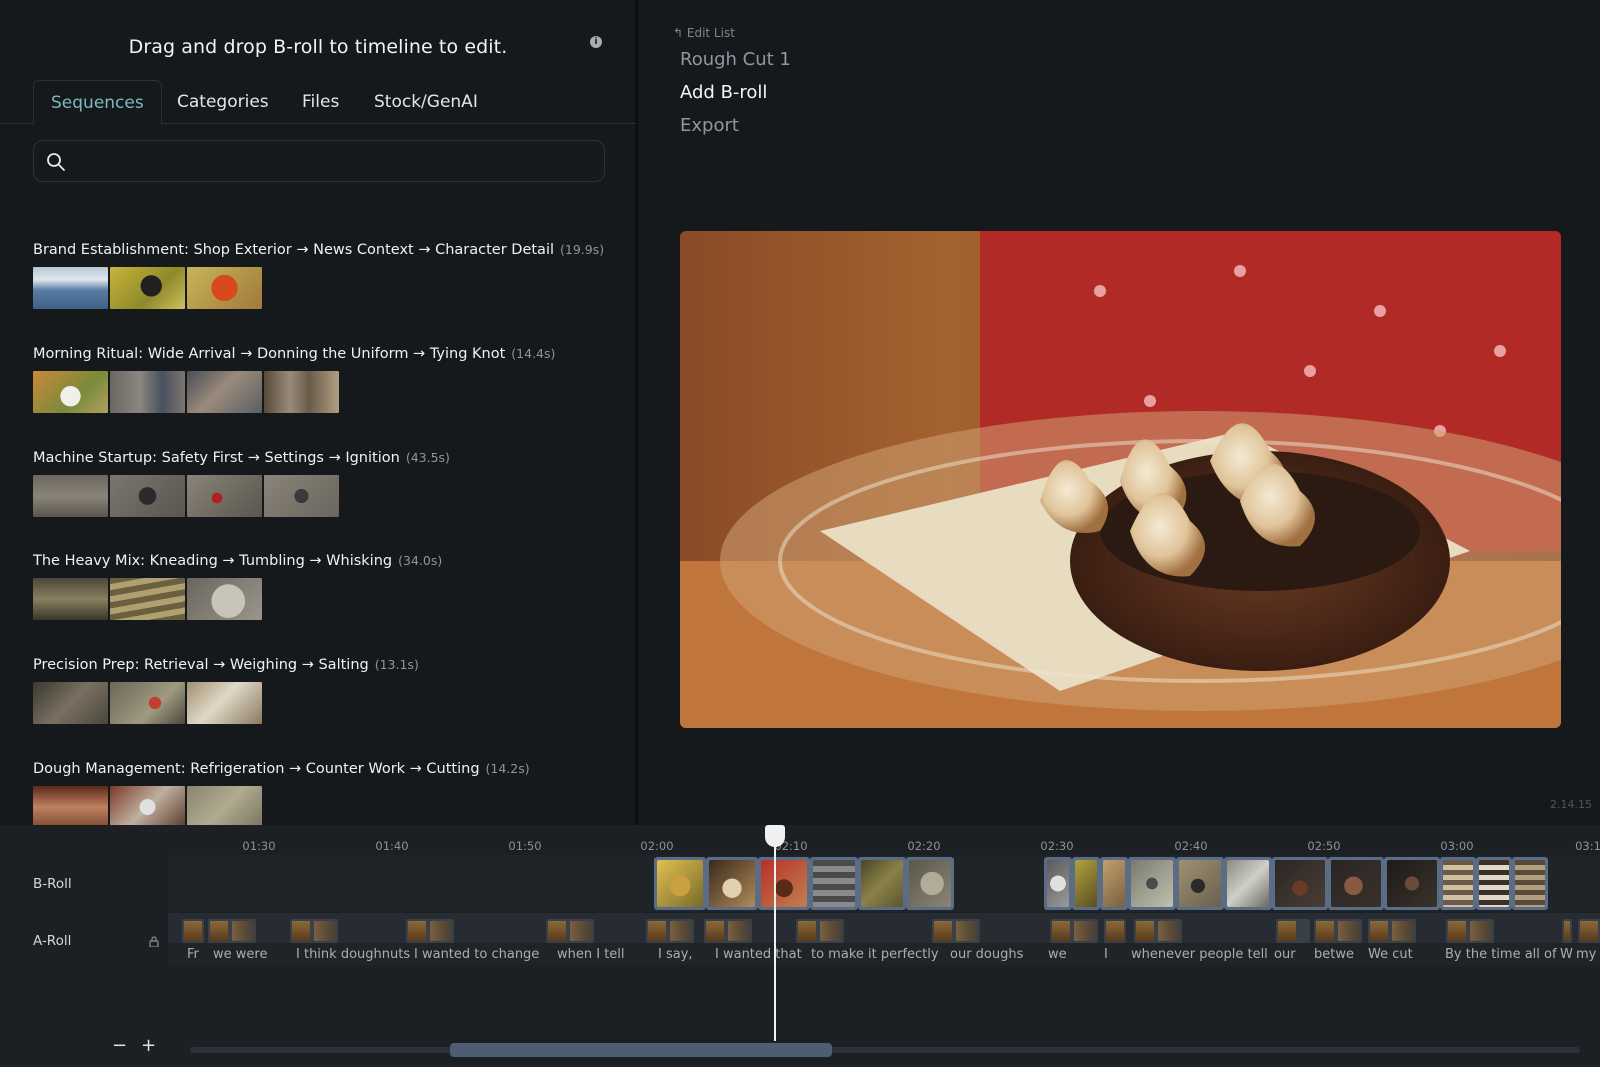 Image resolution: width=1600 pixels, height=1067 pixels. I want to click on transcript-word: I wanted to change, so click(476, 954).